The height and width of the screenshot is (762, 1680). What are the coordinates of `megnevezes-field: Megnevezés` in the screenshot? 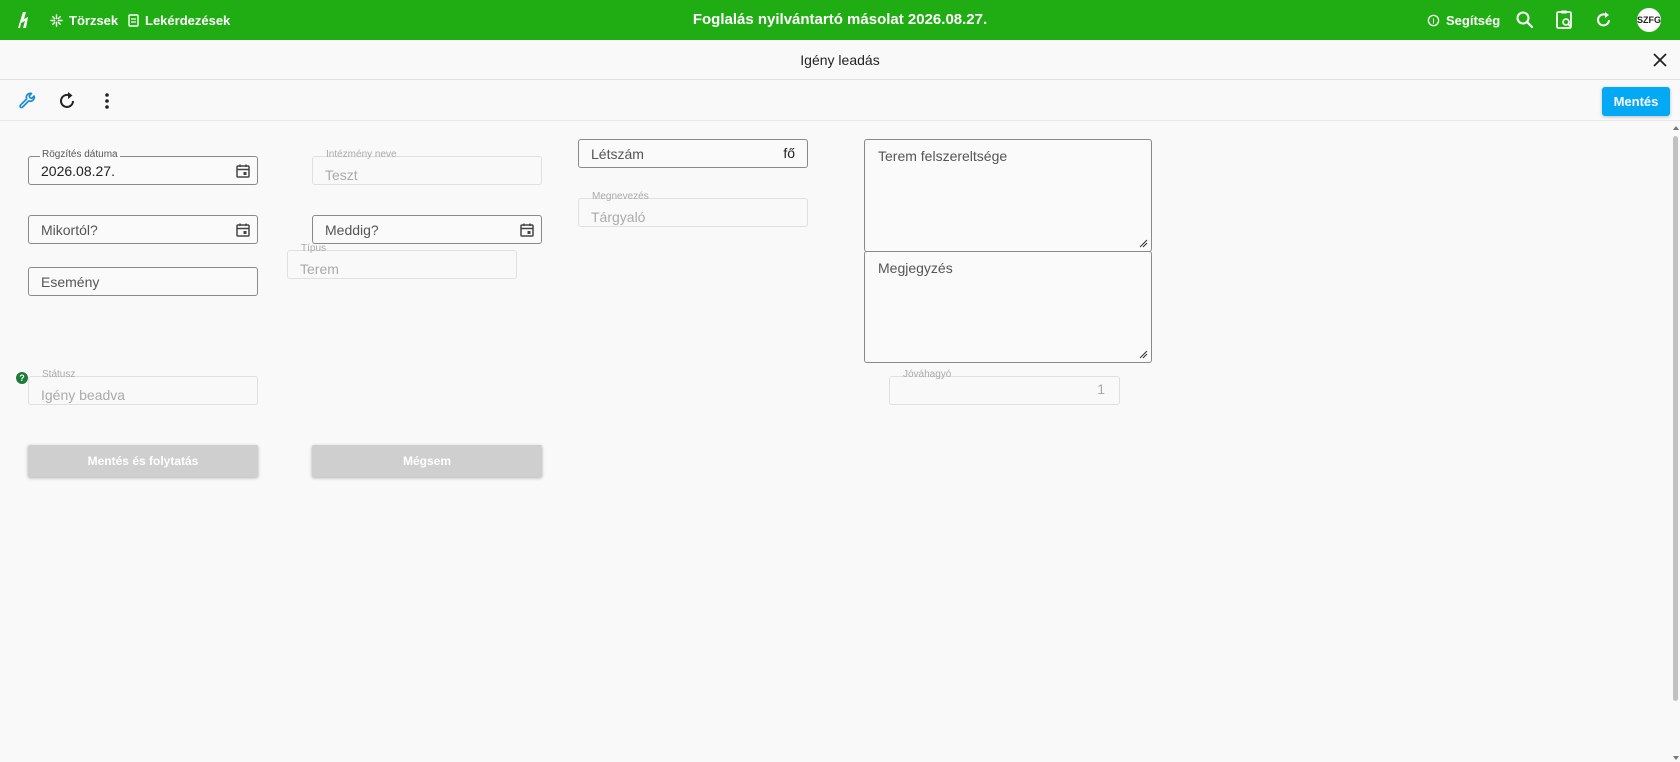 It's located at (693, 210).